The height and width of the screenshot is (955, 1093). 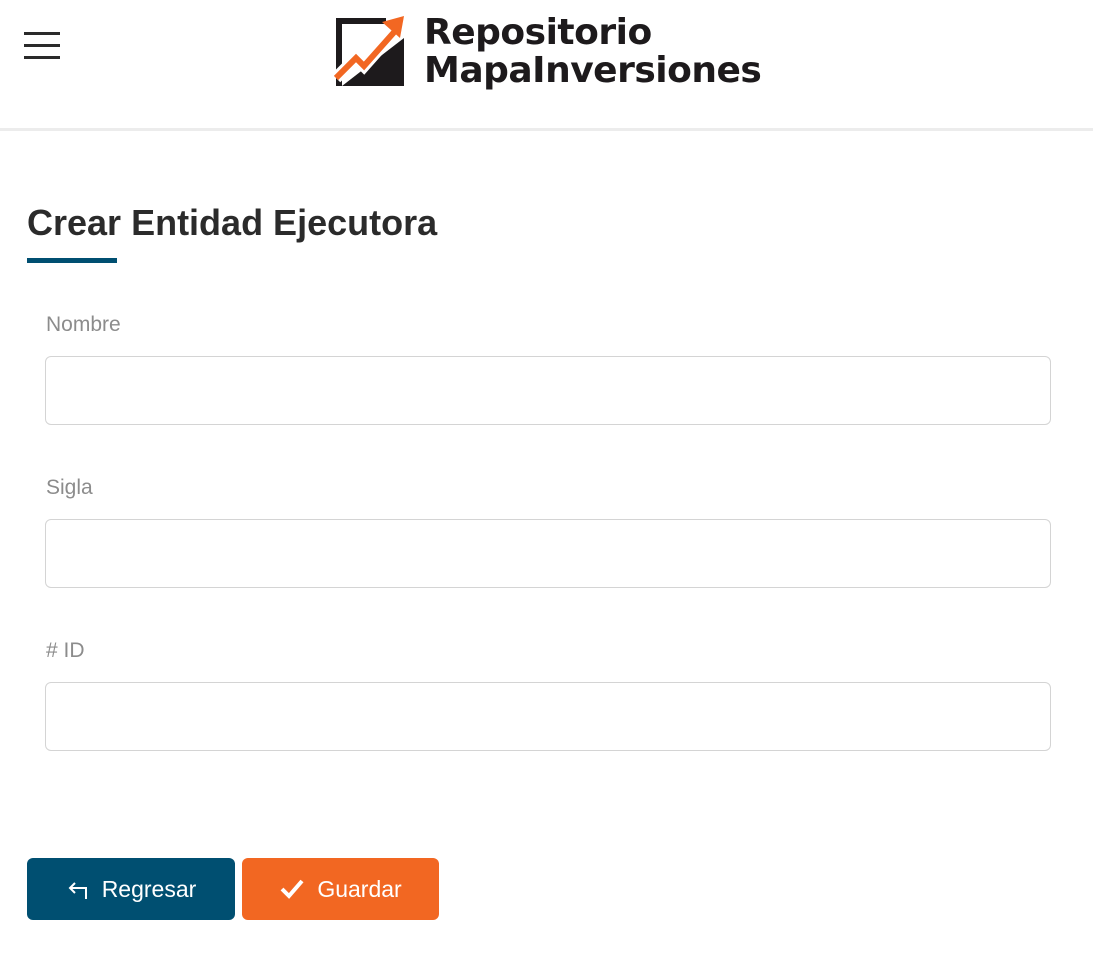 What do you see at coordinates (83, 324) in the screenshot?
I see `nombre-label: Nombre` at bounding box center [83, 324].